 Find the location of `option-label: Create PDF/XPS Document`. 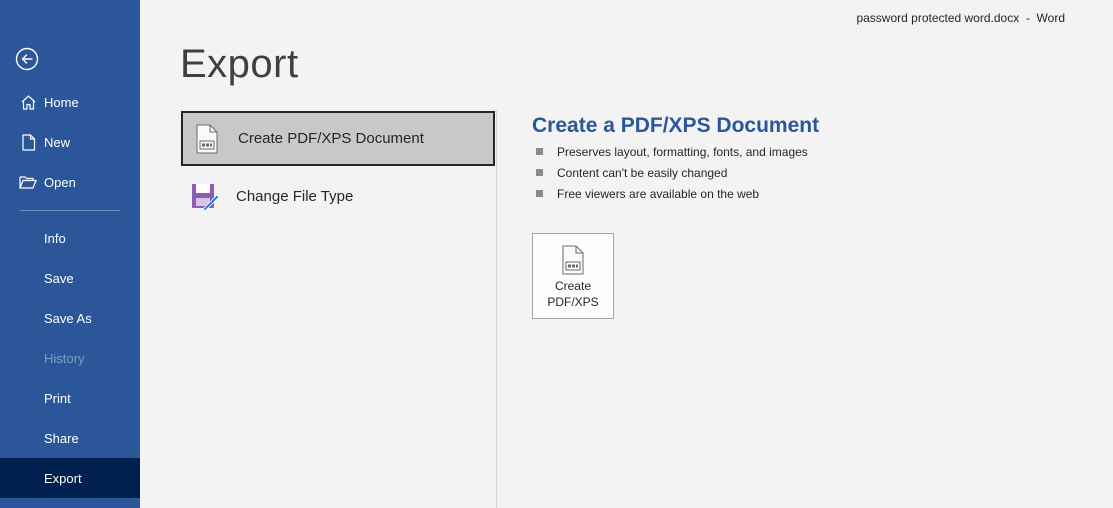

option-label: Create PDF/XPS Document is located at coordinates (331, 138).